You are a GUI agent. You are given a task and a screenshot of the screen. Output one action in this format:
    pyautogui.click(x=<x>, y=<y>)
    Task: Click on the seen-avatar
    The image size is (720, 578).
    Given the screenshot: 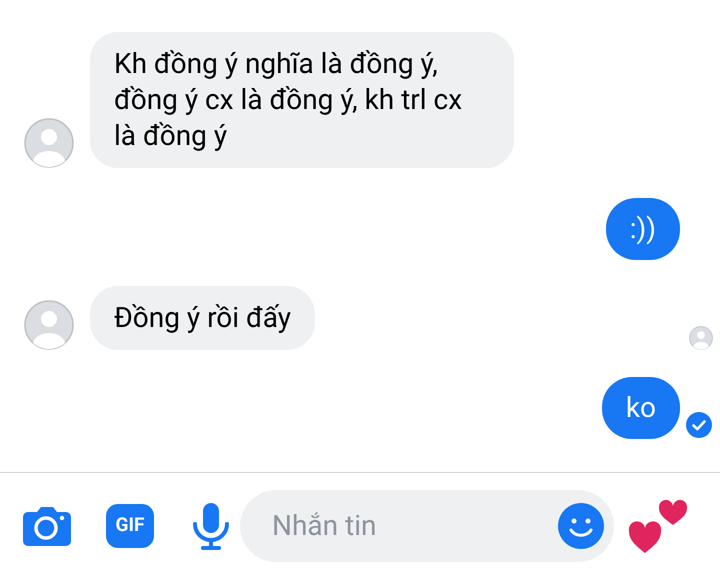 What is the action you would take?
    pyautogui.click(x=701, y=338)
    